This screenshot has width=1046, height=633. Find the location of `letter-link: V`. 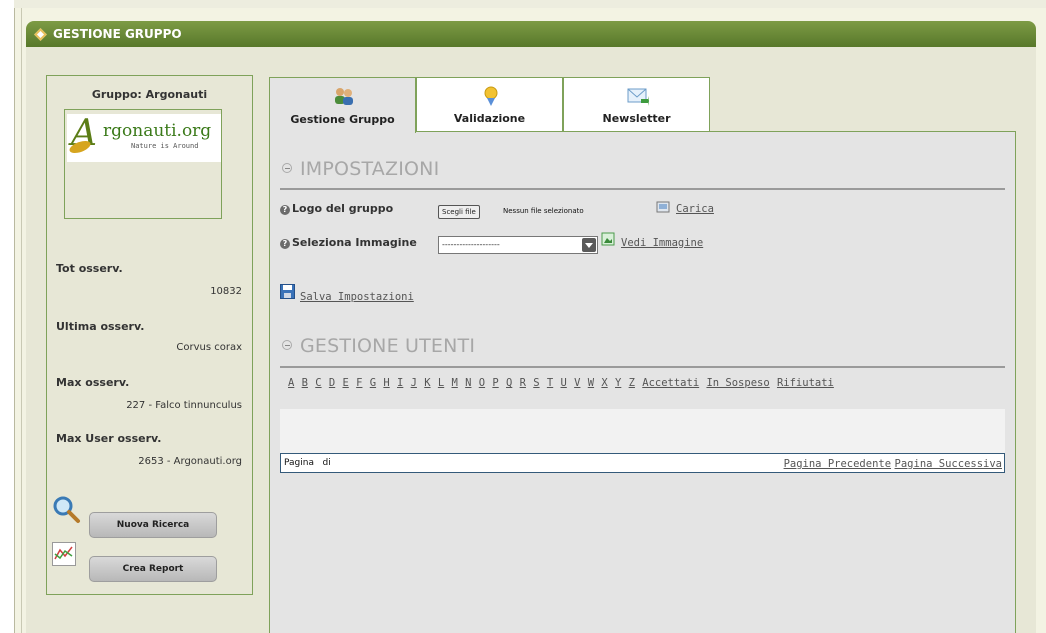

letter-link: V is located at coordinates (577, 383).